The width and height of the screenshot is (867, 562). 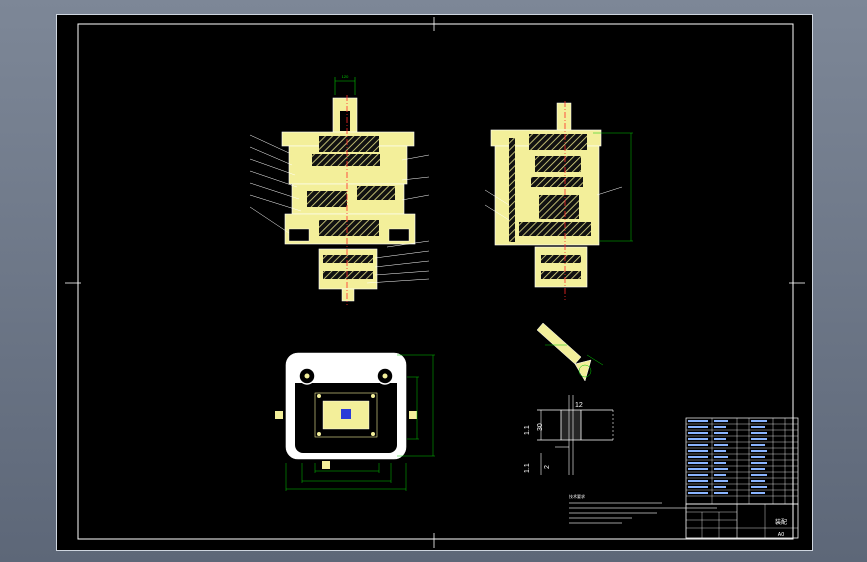 What do you see at coordinates (547, 467) in the screenshot?
I see `detail-dim-2: 2` at bounding box center [547, 467].